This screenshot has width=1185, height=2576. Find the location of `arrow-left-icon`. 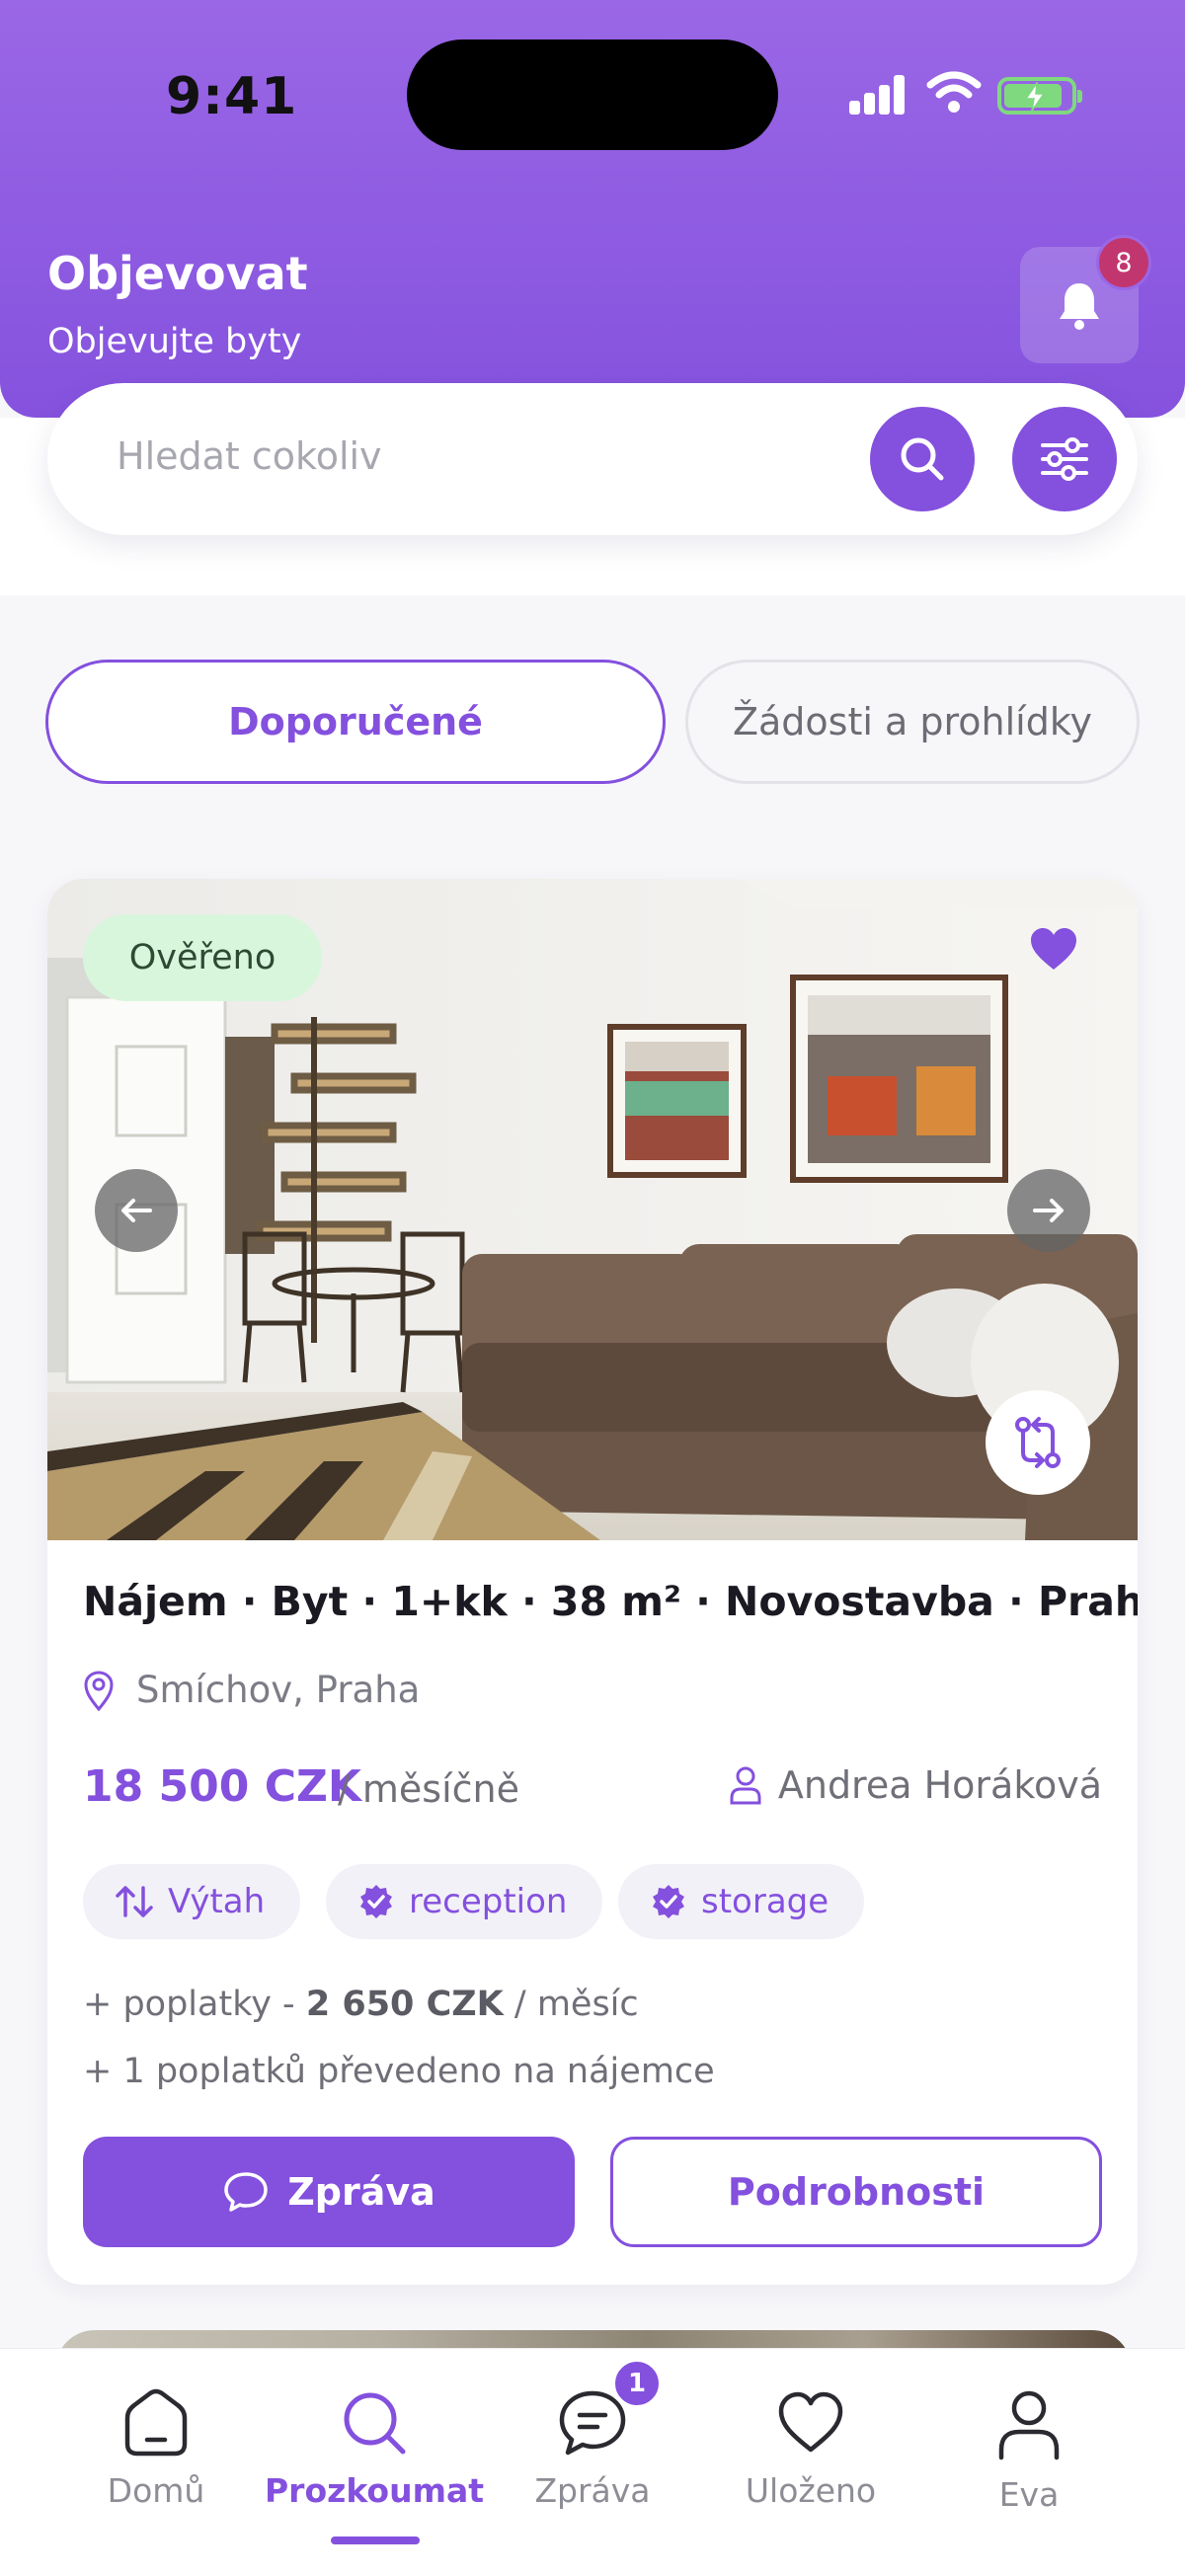

arrow-left-icon is located at coordinates (137, 1210).